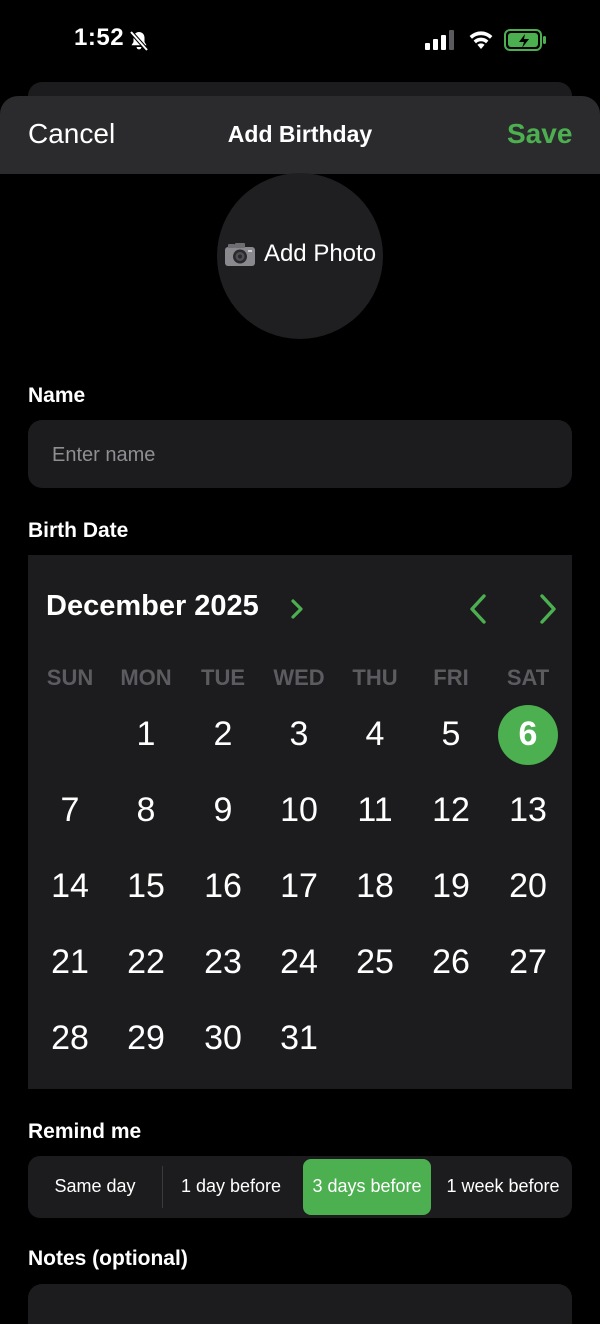  What do you see at coordinates (70, 886) in the screenshot?
I see `calendar-day: 14` at bounding box center [70, 886].